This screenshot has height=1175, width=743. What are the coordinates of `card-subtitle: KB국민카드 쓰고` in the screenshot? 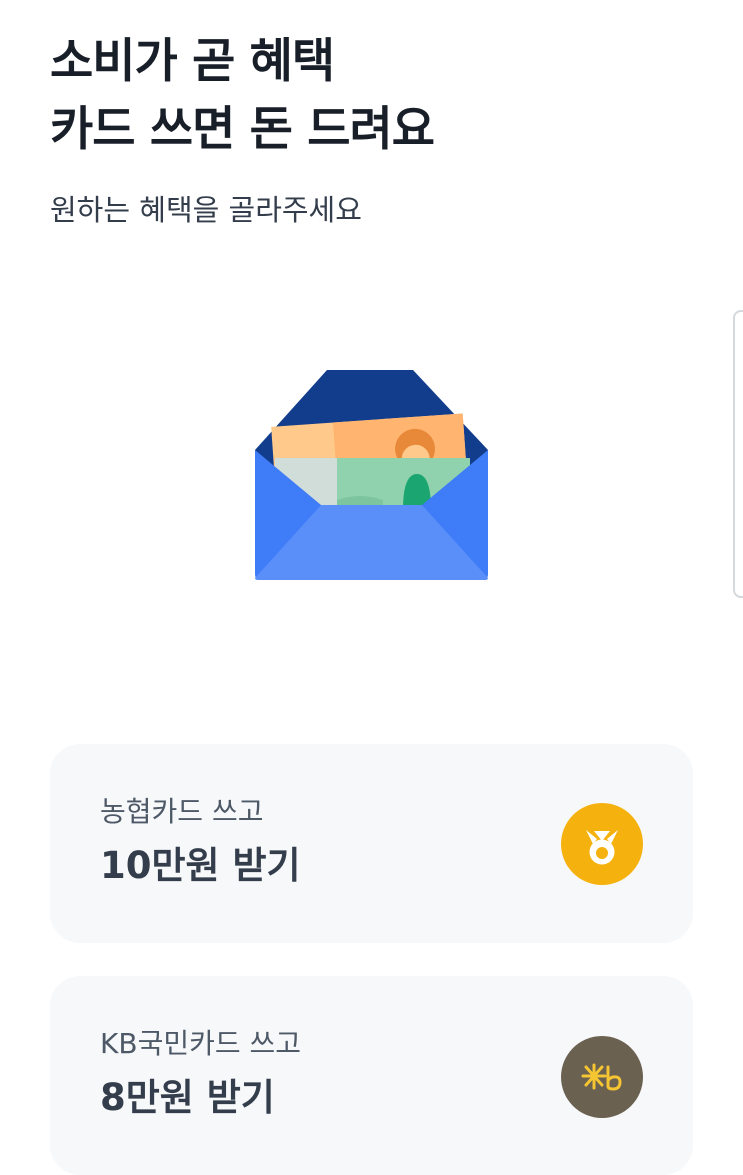 It's located at (201, 1043).